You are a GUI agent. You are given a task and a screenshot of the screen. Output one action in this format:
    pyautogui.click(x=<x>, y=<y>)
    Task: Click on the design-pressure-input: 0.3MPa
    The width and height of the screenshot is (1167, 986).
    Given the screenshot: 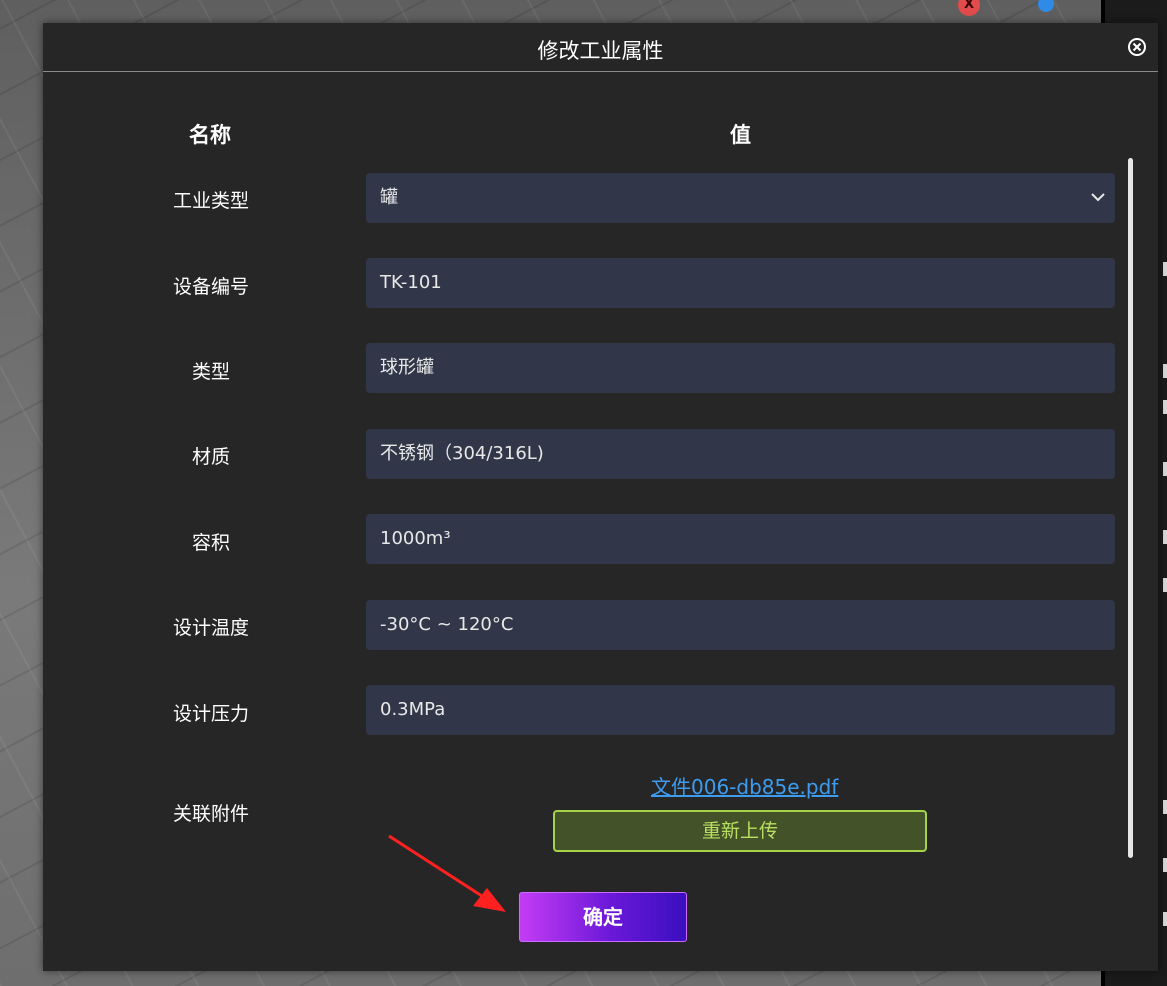 What is the action you would take?
    pyautogui.click(x=740, y=710)
    